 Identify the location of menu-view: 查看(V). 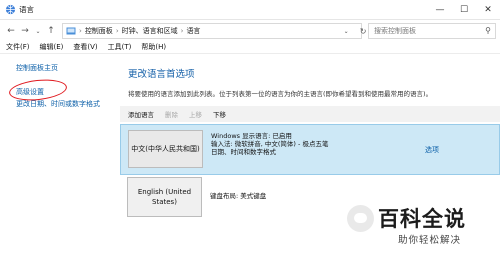
(85, 47).